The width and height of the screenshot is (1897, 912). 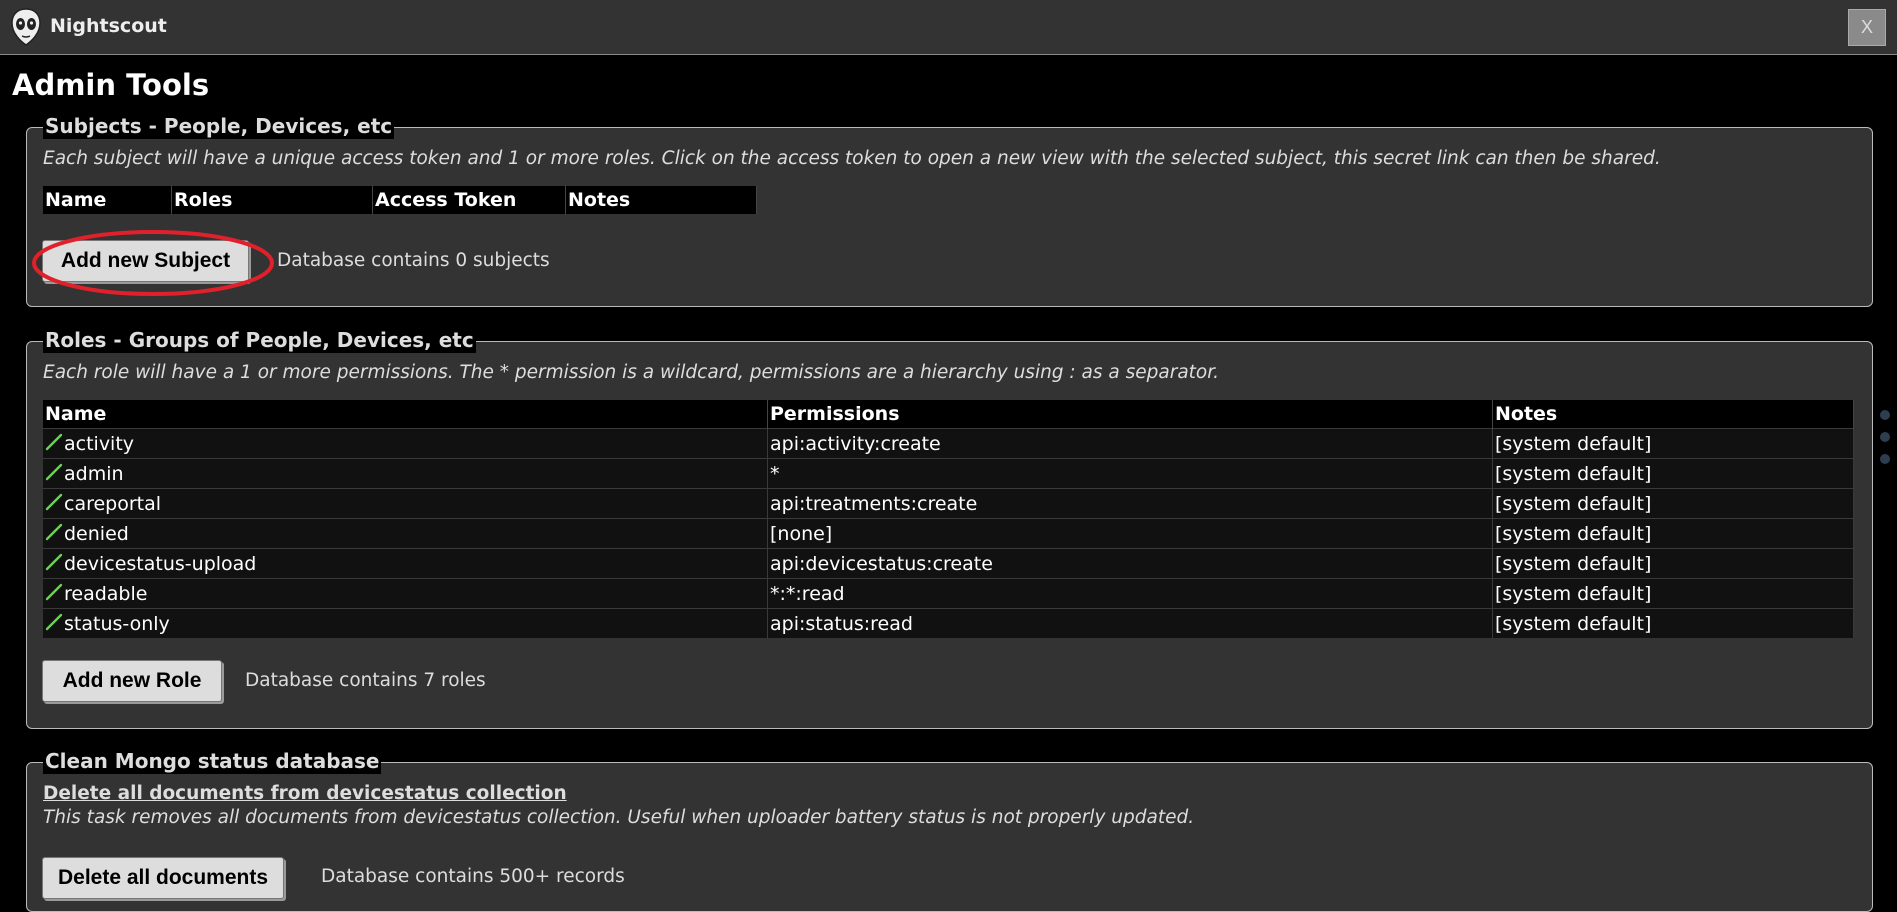 I want to click on scroll-dots-icon, so click(x=1886, y=438).